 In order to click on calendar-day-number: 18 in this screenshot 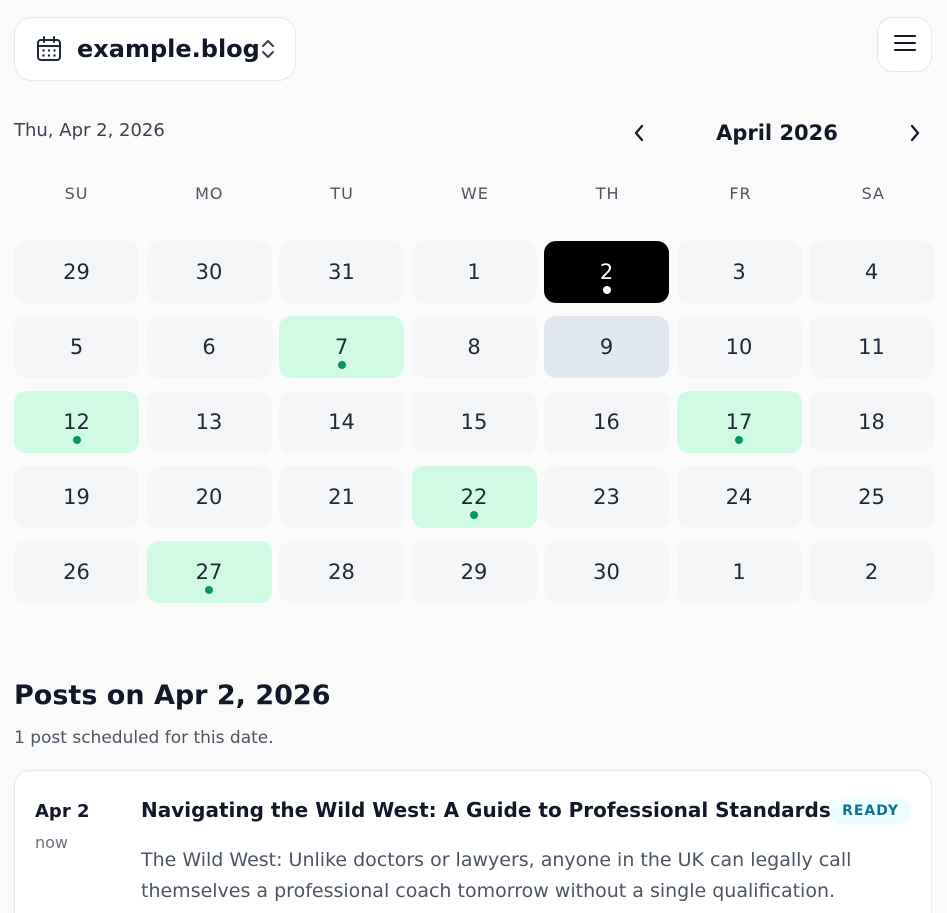, I will do `click(871, 422)`.